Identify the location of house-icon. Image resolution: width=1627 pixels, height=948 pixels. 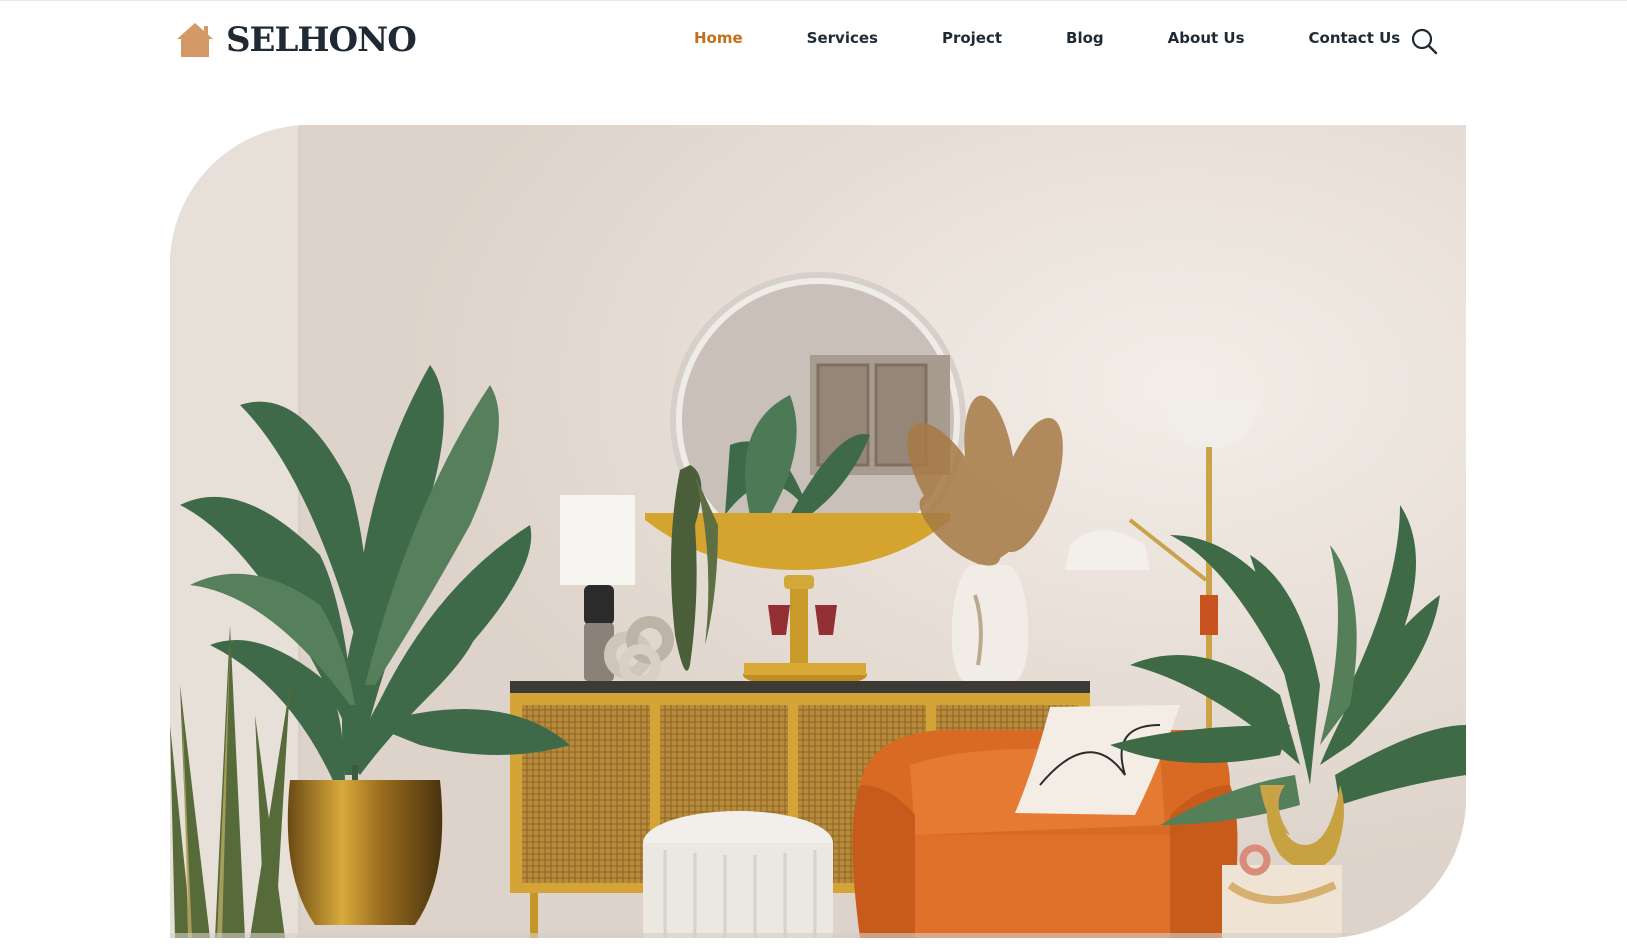
(195, 40).